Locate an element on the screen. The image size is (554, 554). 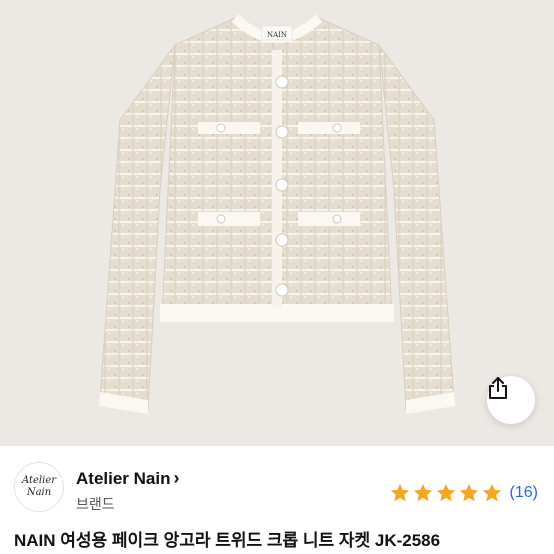
brand-row: Atelier Nain Atelier Nain › 브랜드 (16) is located at coordinates (277, 489).